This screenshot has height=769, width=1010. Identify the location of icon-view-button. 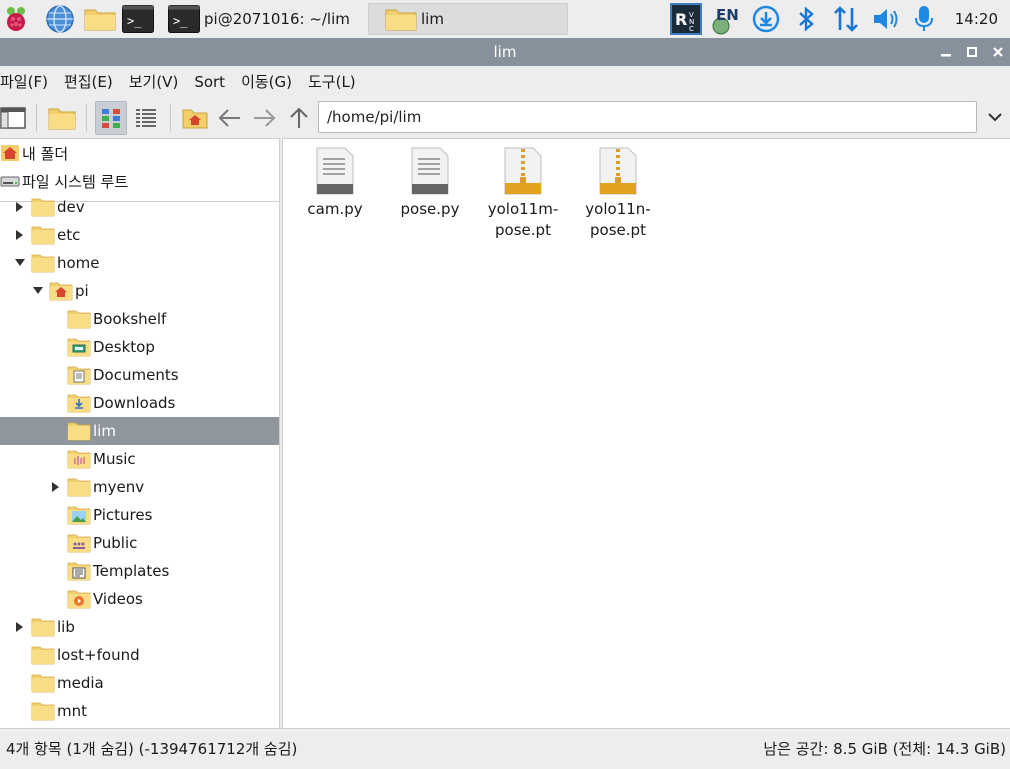
(111, 118).